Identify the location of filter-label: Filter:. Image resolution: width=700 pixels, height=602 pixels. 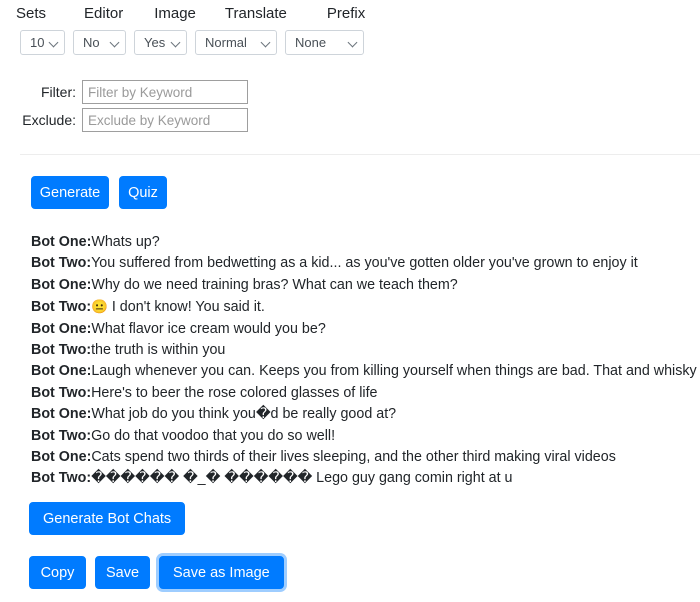
(58, 92).